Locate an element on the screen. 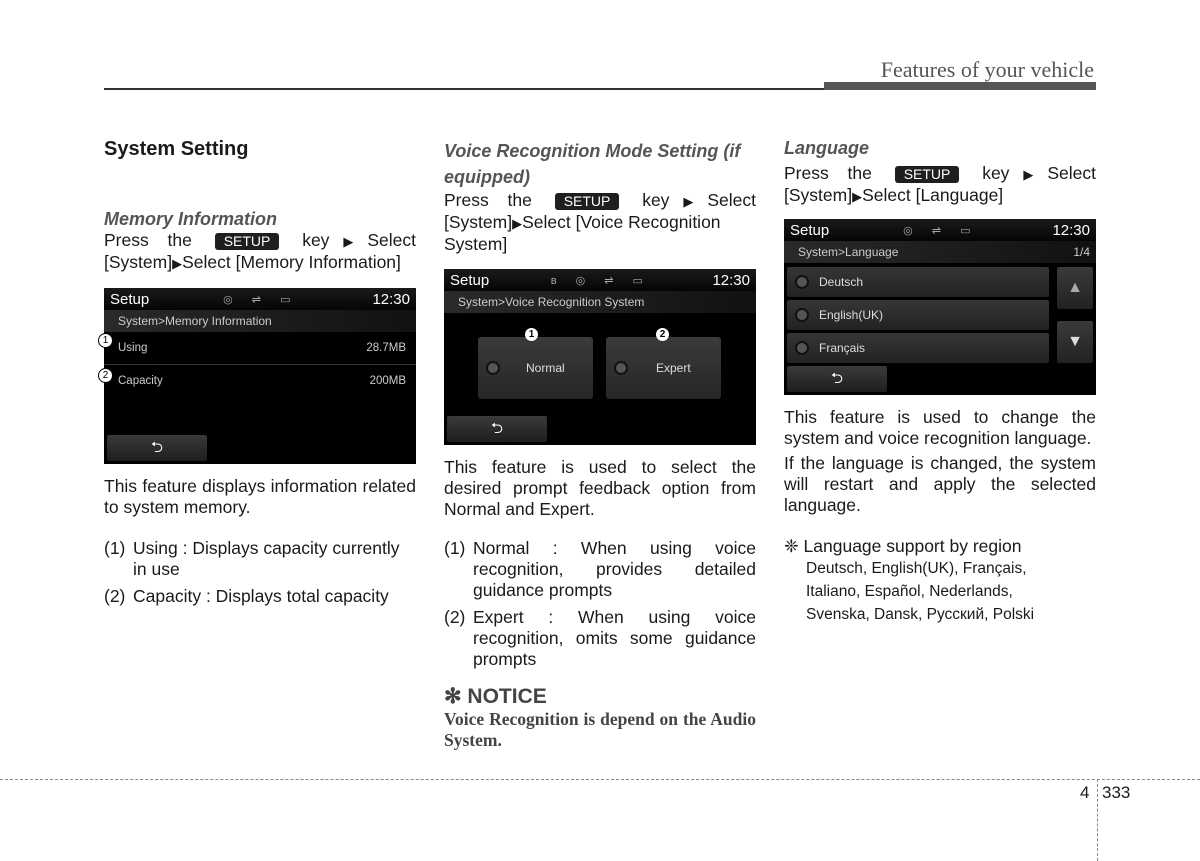  memory-row-using: Using 28.7MB is located at coordinates (260, 348).